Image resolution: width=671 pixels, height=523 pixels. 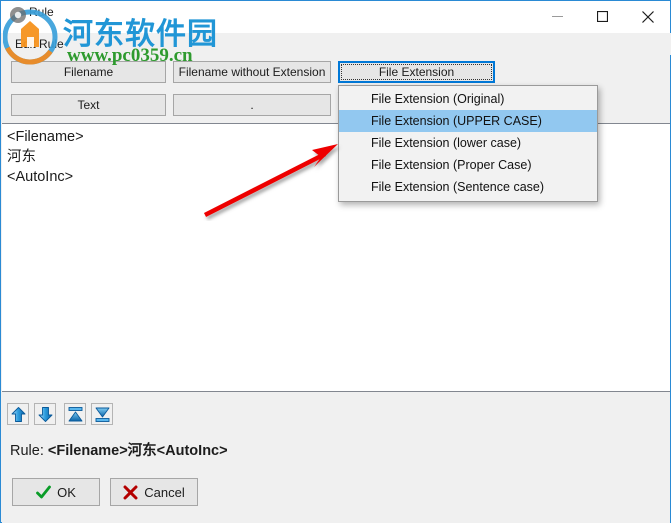 I want to click on tab-strip: Edit Rule, so click(x=336, y=44).